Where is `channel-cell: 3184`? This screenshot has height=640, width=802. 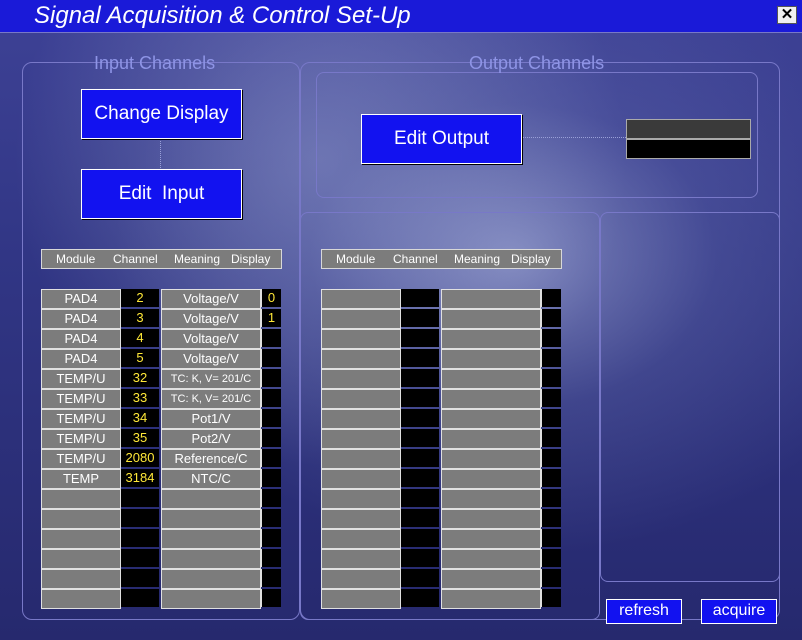
channel-cell: 3184 is located at coordinates (140, 478).